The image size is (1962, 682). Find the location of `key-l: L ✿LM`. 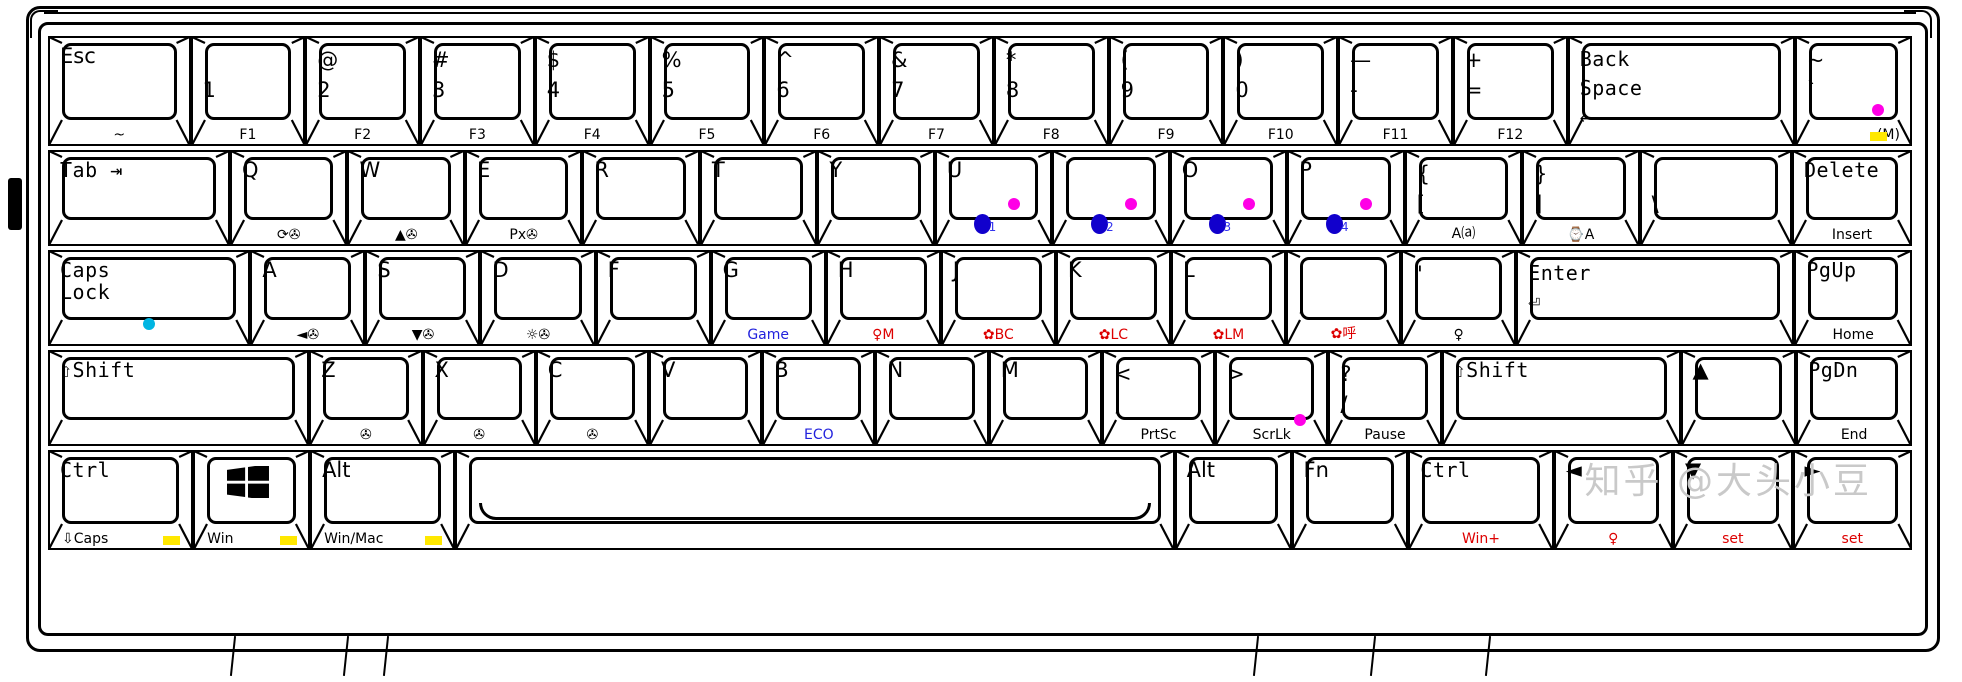

key-l: L ✿LM is located at coordinates (1228, 298).